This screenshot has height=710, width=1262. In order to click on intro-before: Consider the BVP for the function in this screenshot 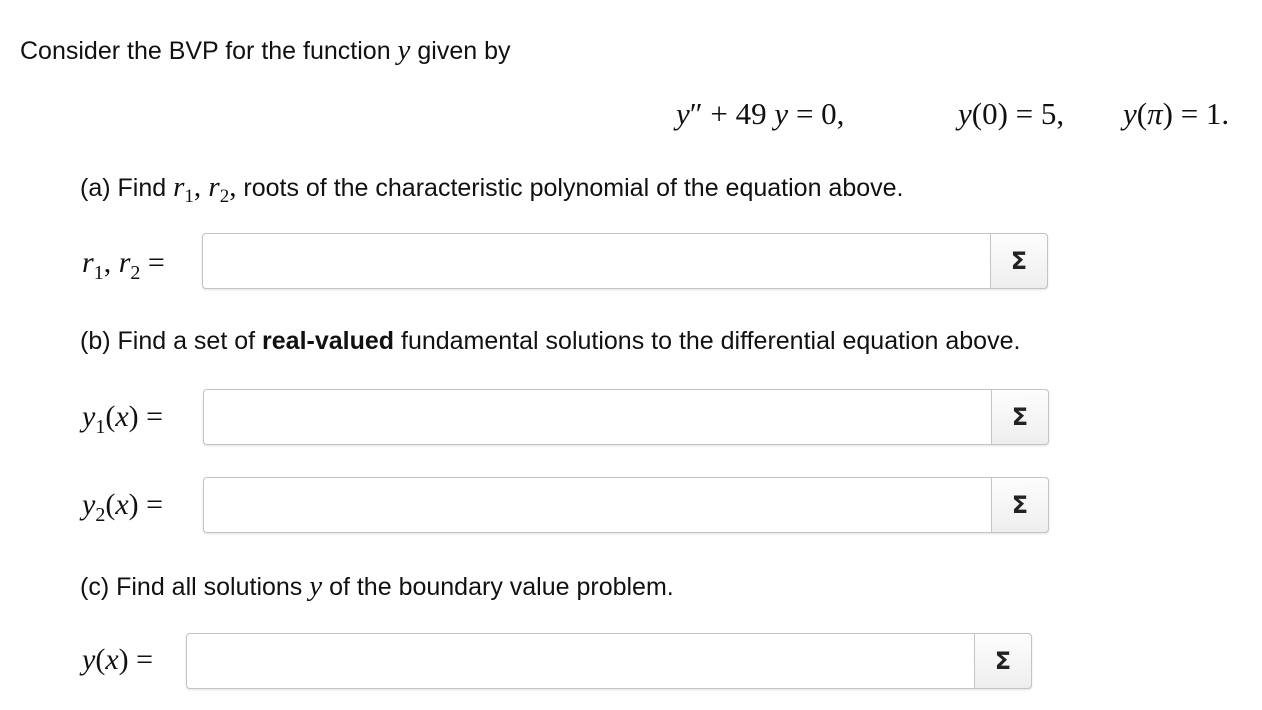, I will do `click(209, 51)`.